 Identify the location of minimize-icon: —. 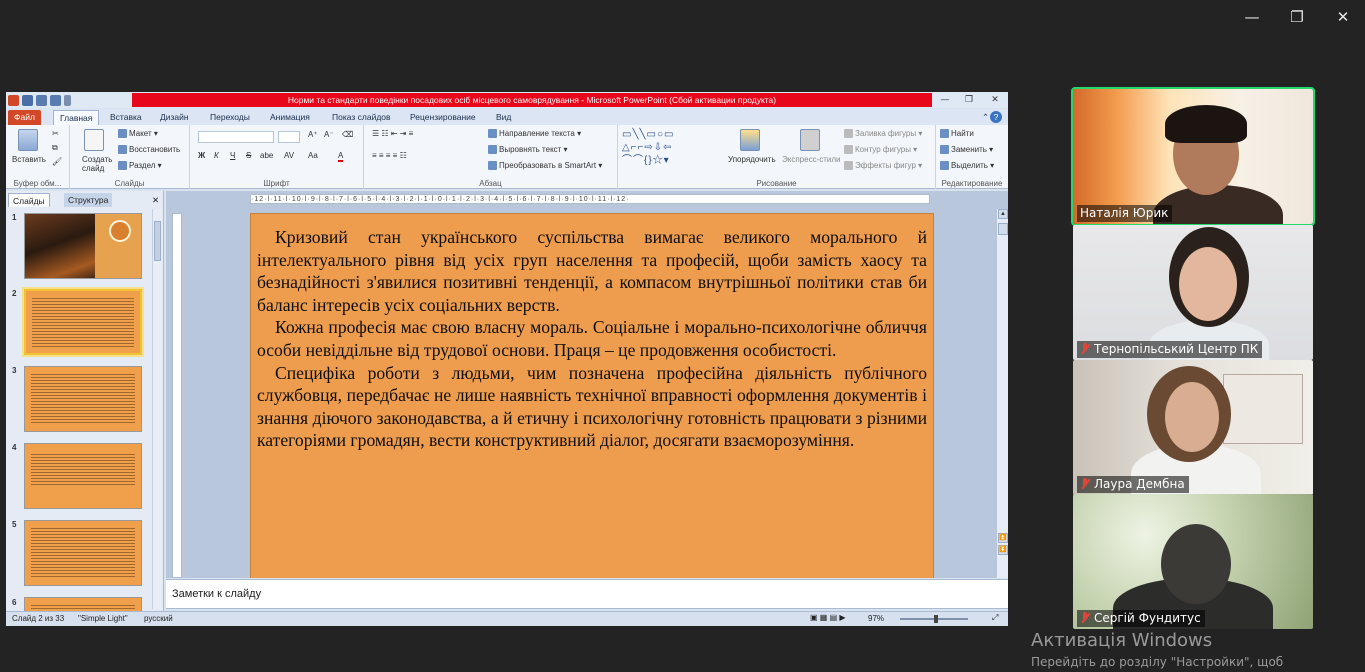
(1252, 17).